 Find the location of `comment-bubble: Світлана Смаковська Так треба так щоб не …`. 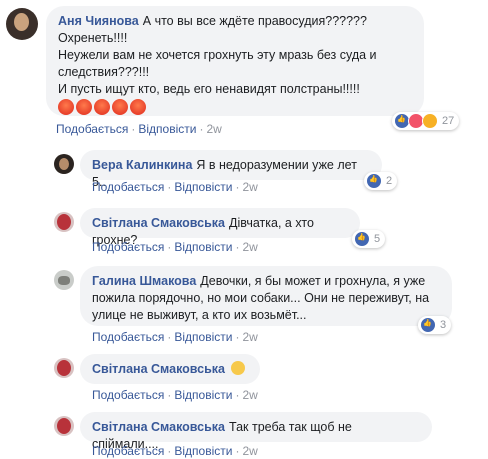

comment-bubble: Світлана Смаковська Так треба так щоб не … is located at coordinates (256, 431).